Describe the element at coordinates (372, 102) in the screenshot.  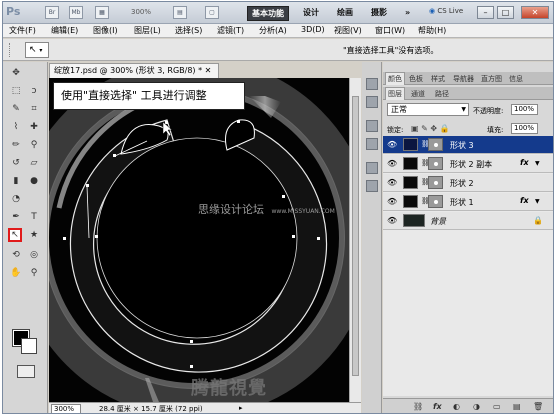
I see `actions-panel-icon` at that location.